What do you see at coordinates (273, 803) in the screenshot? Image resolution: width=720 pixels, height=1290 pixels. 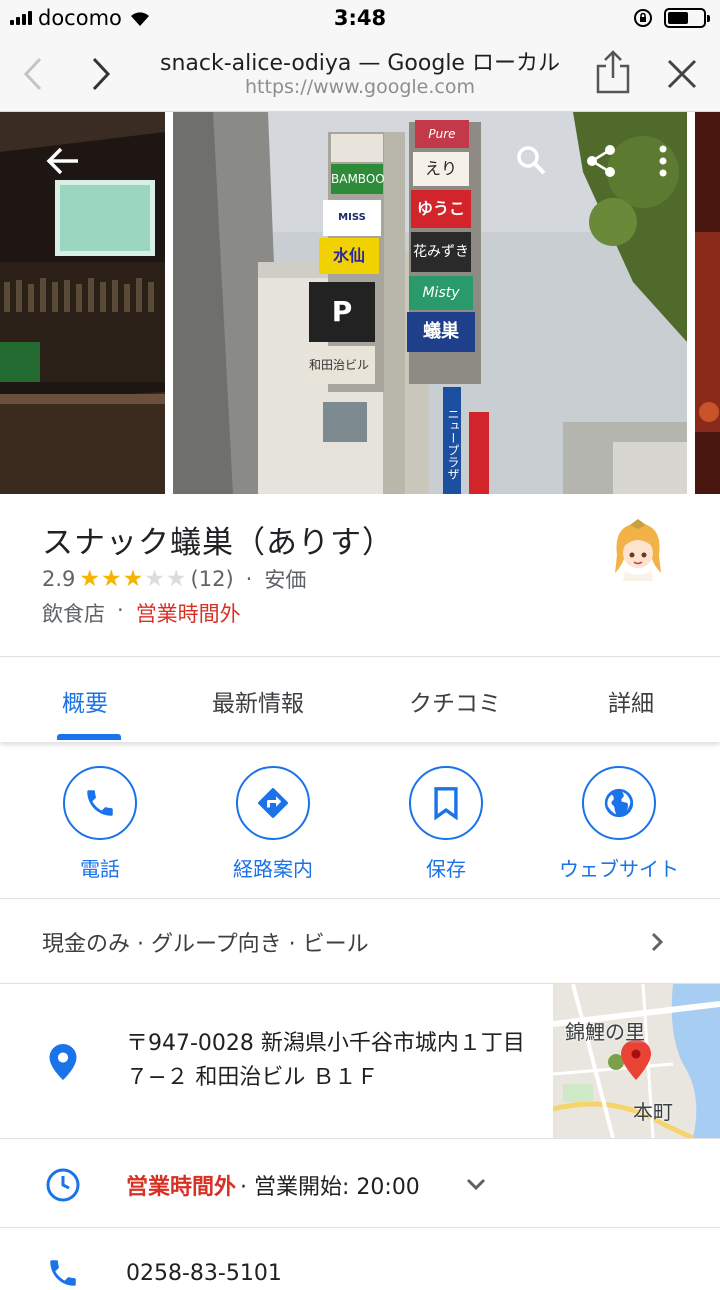 I see `directions-icon` at bounding box center [273, 803].